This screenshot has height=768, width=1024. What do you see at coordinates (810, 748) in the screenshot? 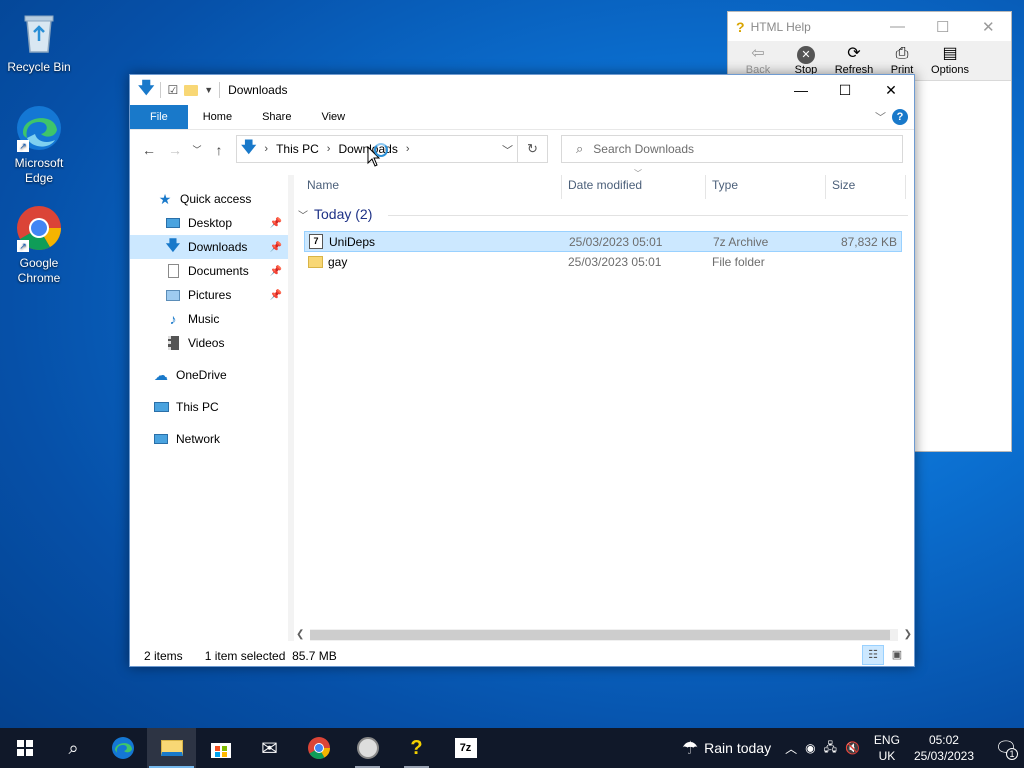
I see `camera-icon: ◉` at bounding box center [810, 748].